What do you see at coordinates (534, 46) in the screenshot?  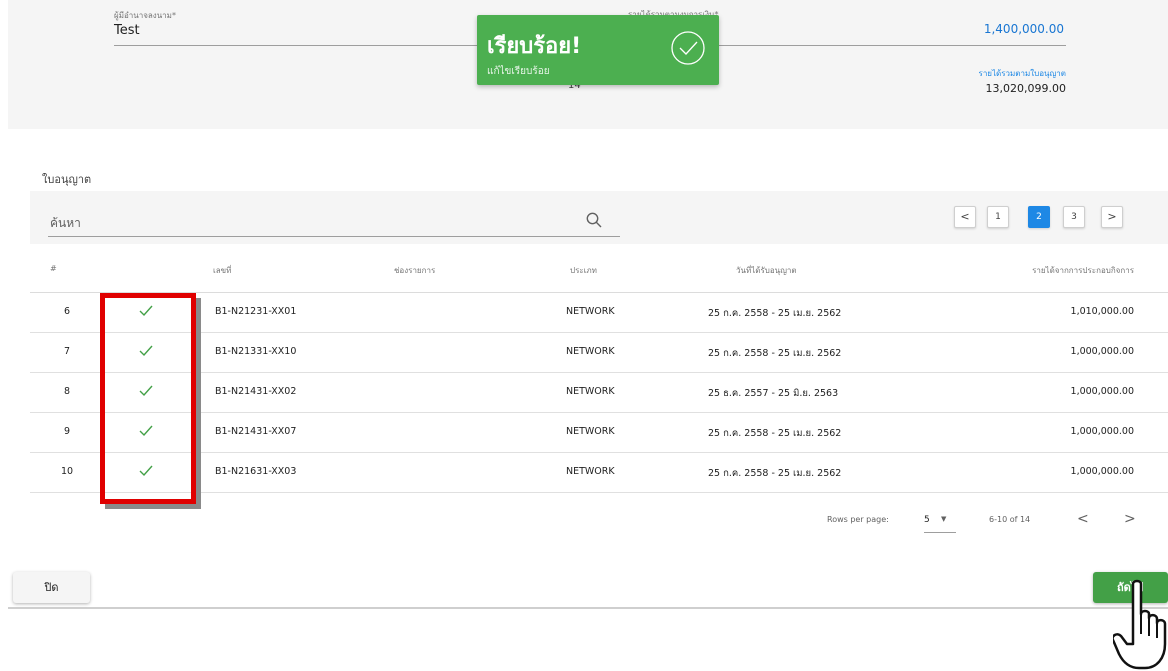 I see `toast-title: เรียบร้อย!` at bounding box center [534, 46].